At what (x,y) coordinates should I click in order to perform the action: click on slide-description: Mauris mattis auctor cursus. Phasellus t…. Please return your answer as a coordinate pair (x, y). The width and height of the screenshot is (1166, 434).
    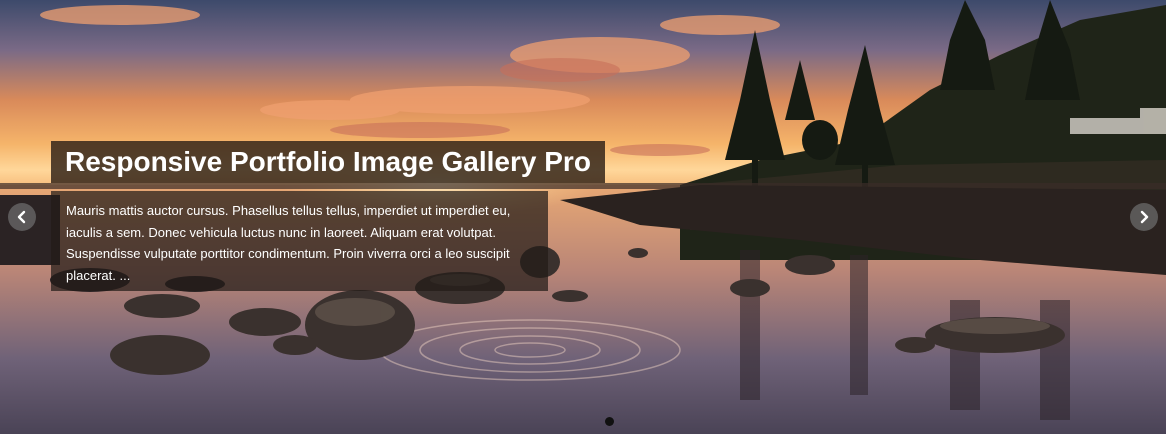
    Looking at the image, I should click on (299, 241).